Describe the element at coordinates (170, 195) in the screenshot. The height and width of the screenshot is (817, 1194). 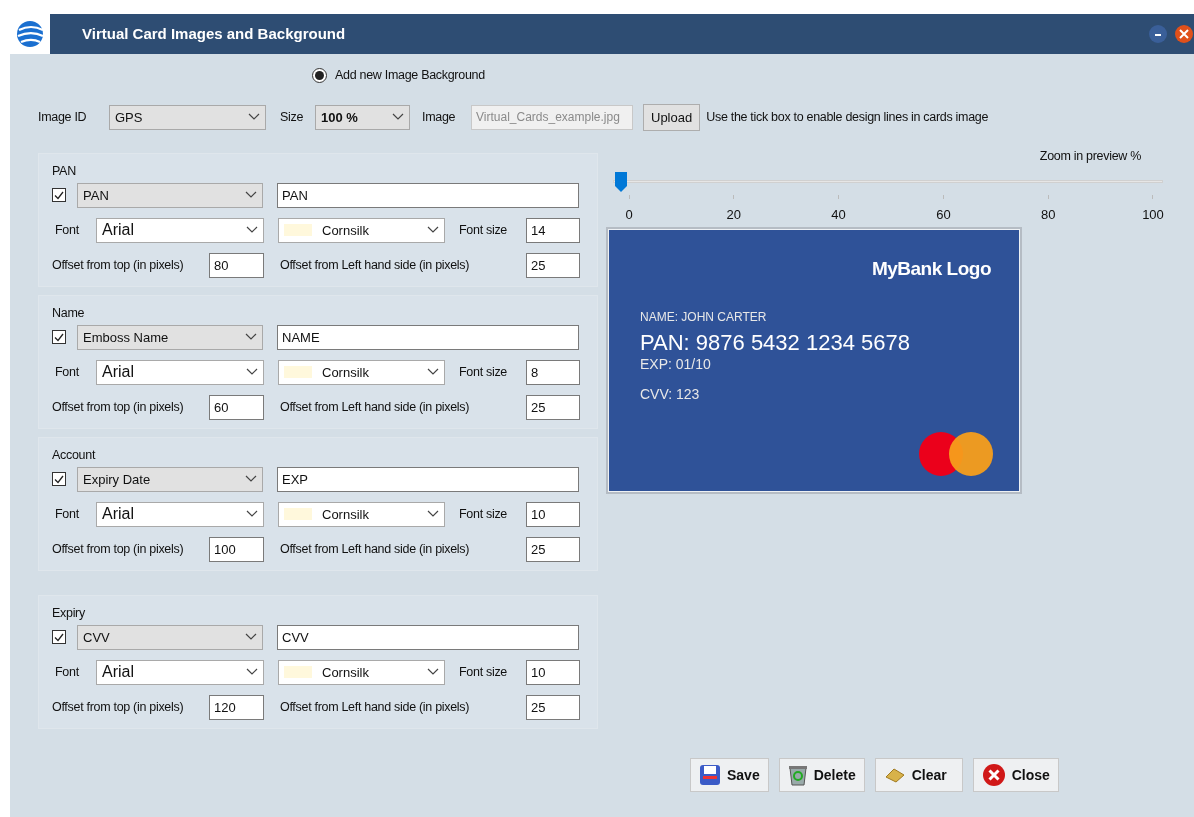
I see `field-dropdown: PAN` at that location.